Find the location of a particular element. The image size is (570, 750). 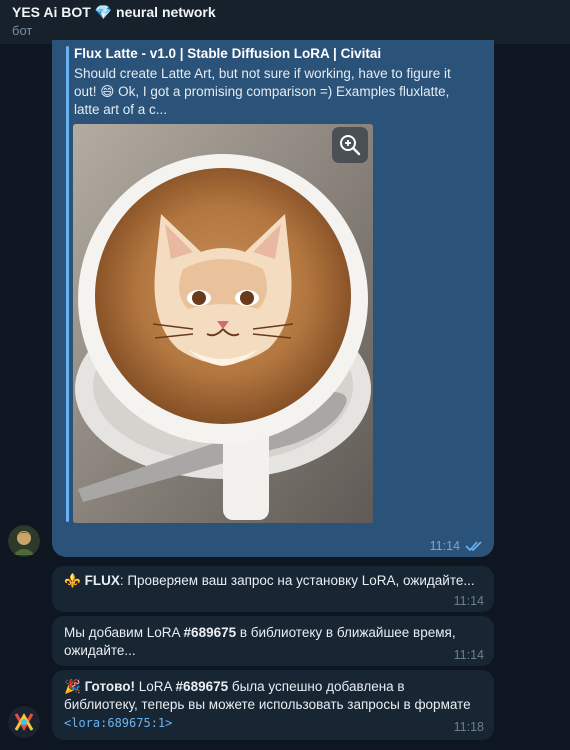

fleur-de-lis-emoji: ⚜️ is located at coordinates (72, 580).